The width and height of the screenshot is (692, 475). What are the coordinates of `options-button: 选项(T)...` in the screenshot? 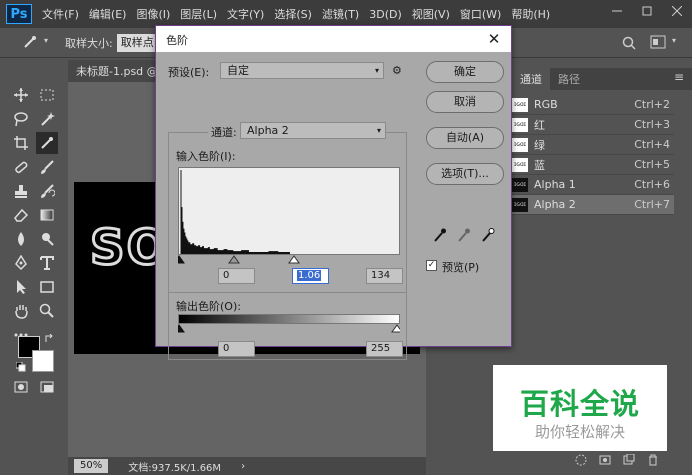 It's located at (465, 174).